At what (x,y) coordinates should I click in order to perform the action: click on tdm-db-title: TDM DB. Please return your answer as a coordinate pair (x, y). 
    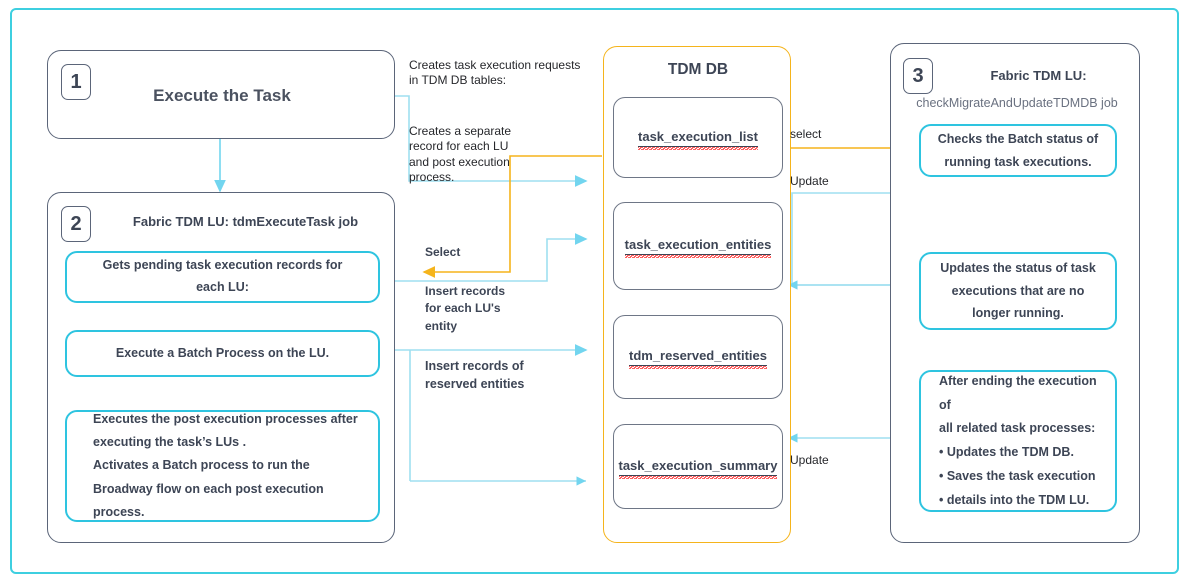
    Looking at the image, I should click on (698, 69).